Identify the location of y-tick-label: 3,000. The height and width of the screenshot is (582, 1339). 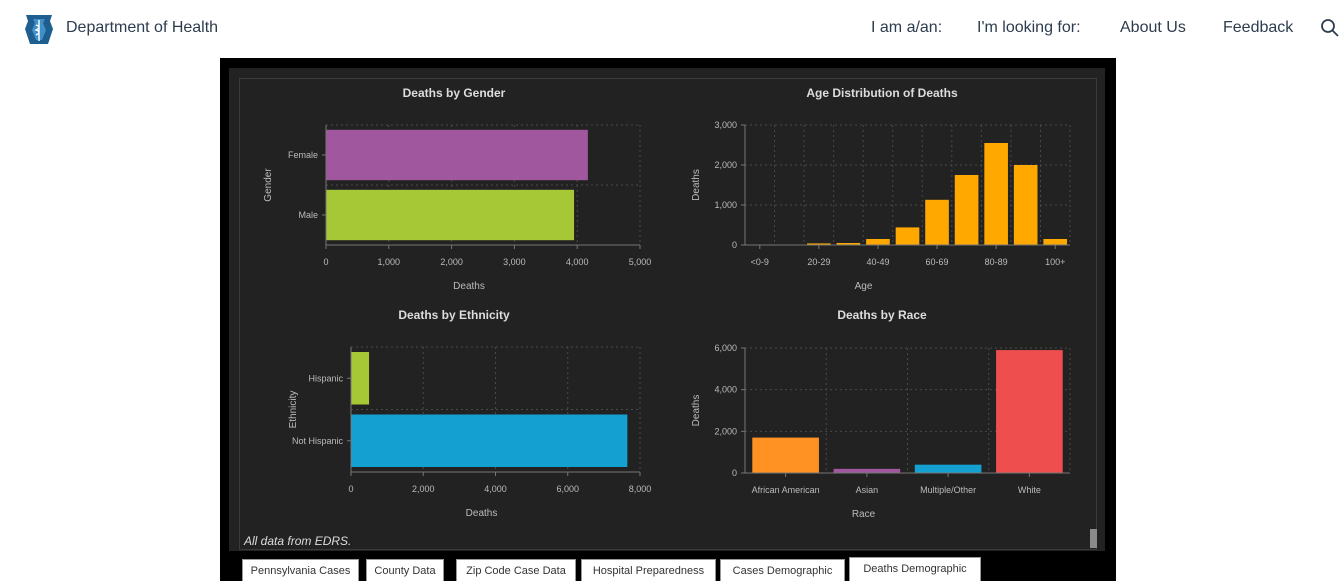
(725, 125).